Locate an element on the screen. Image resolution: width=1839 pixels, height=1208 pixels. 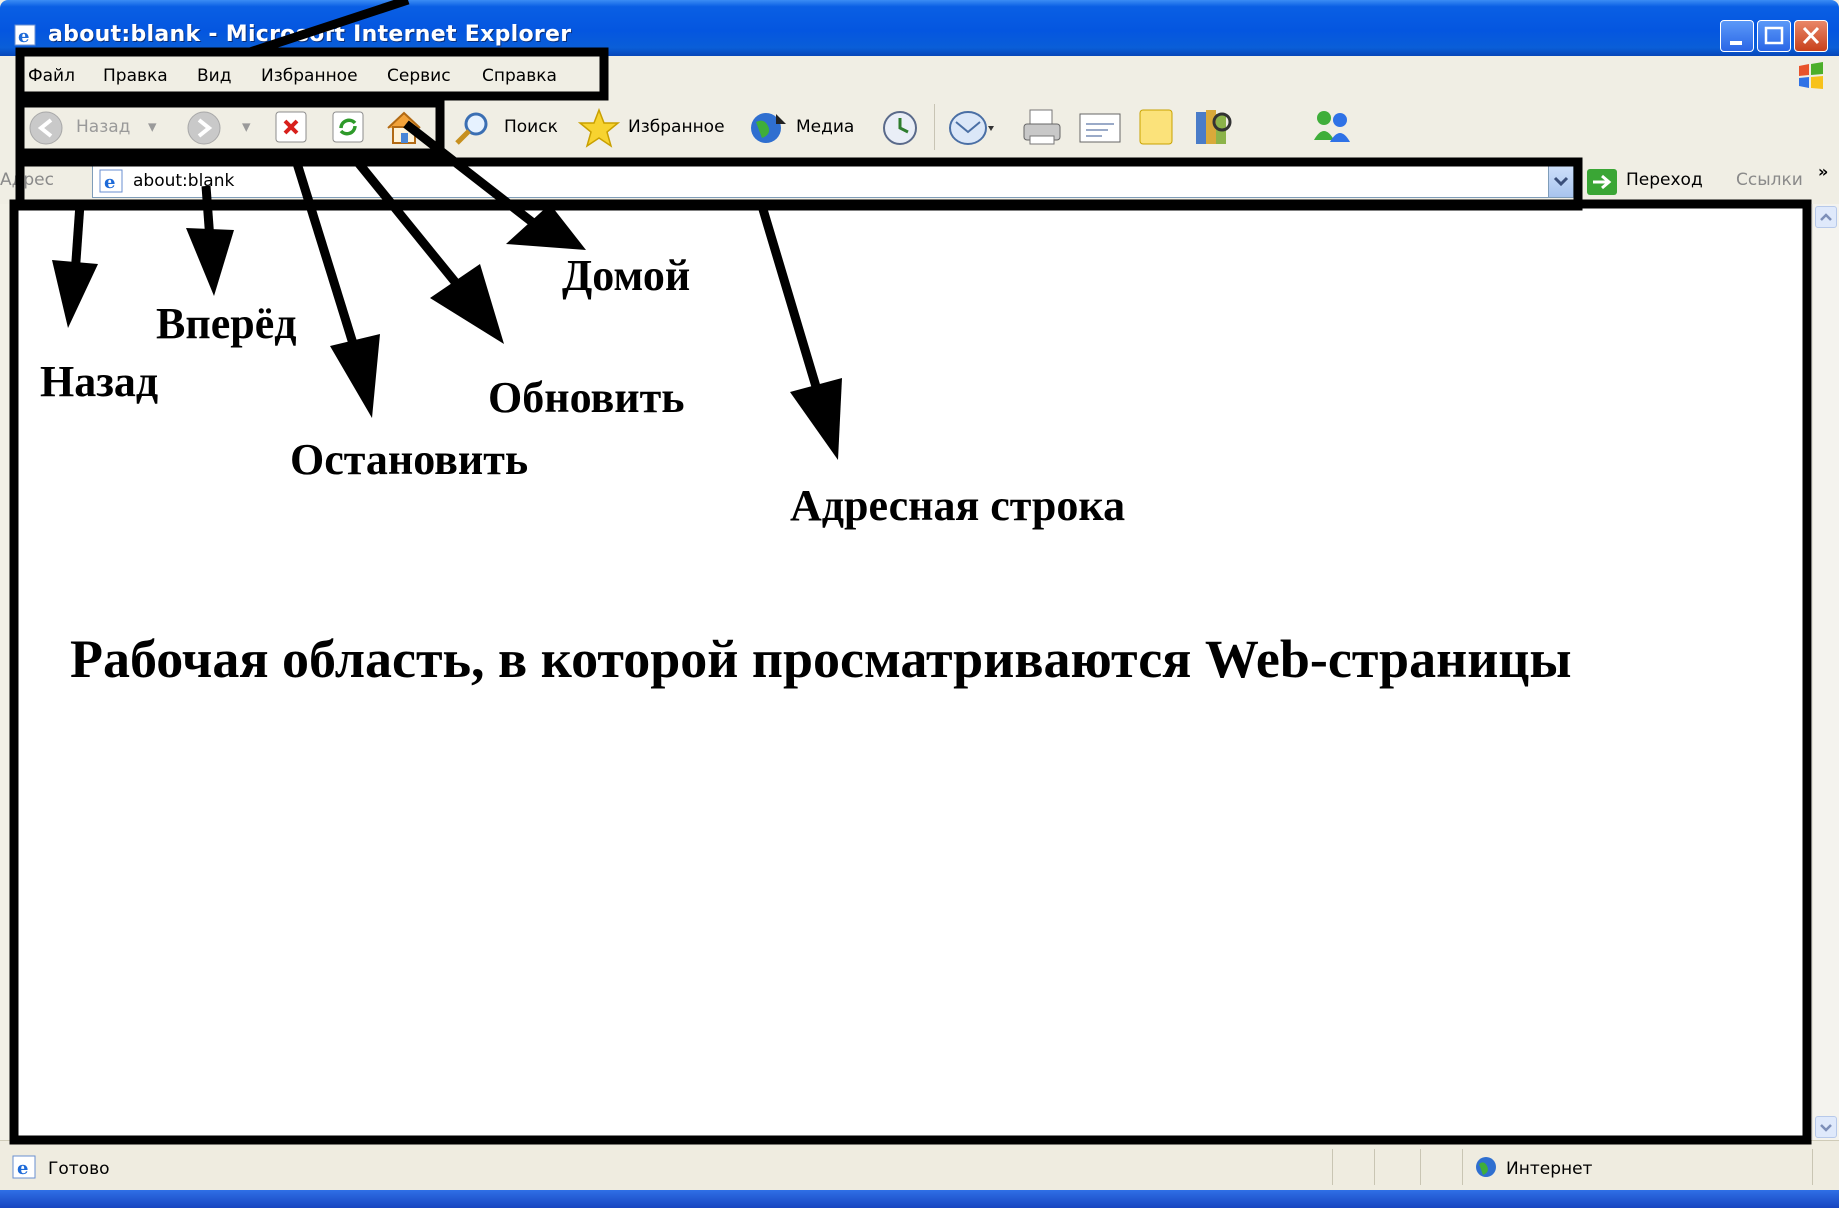
menu-callout-arrow is located at coordinates (329, 28).